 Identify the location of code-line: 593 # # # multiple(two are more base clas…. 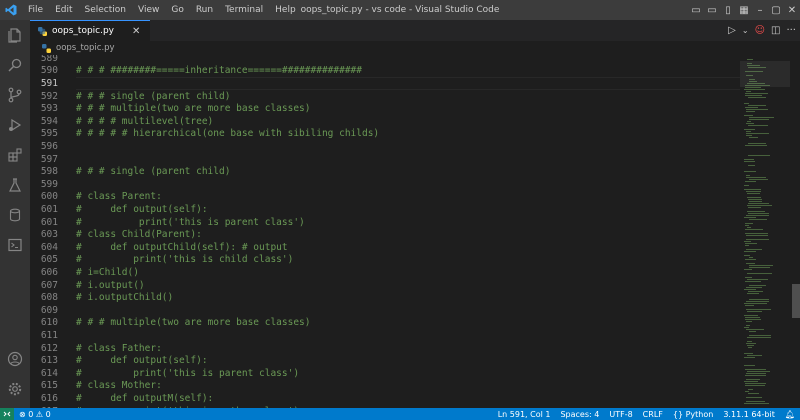
(385, 108).